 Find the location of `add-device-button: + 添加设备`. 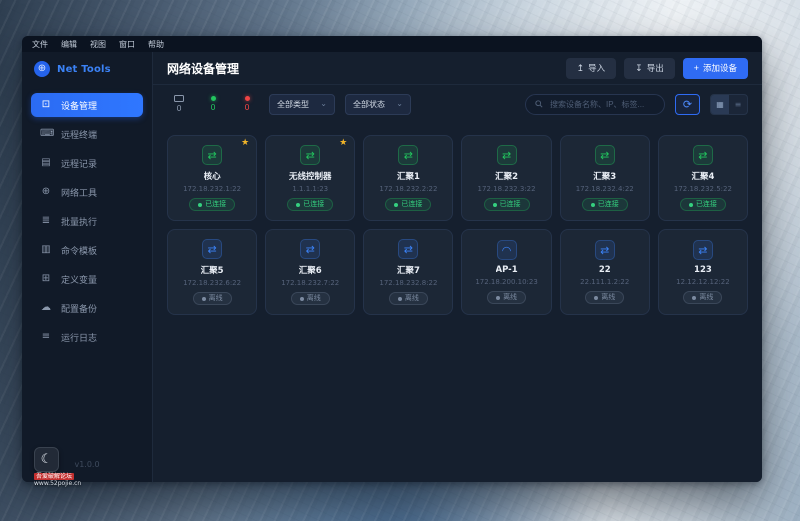

add-device-button: + 添加设备 is located at coordinates (715, 68).